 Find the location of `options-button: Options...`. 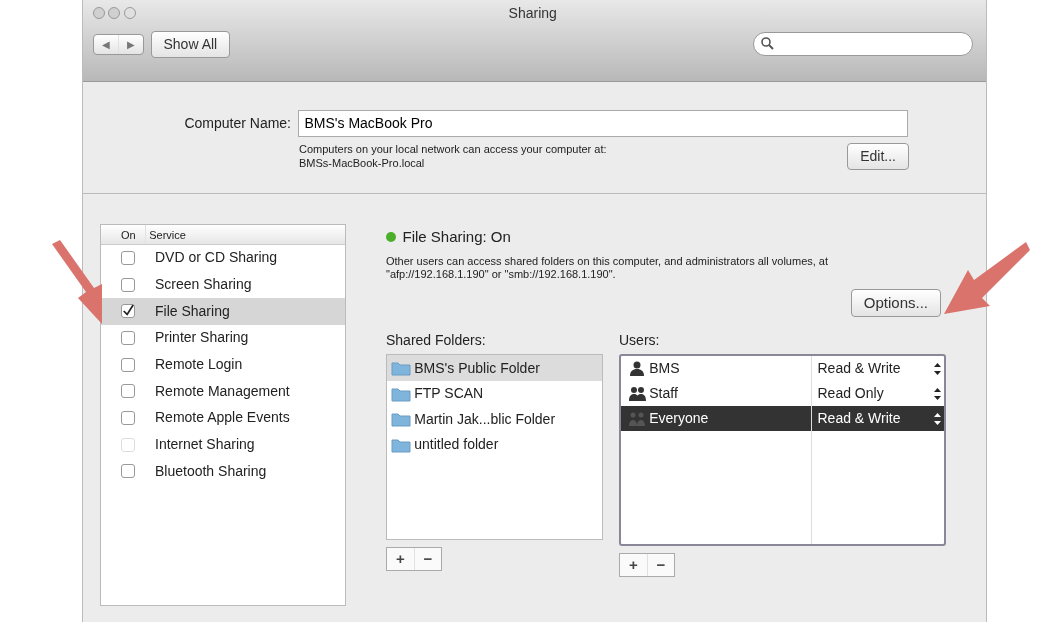

options-button: Options... is located at coordinates (895, 302).